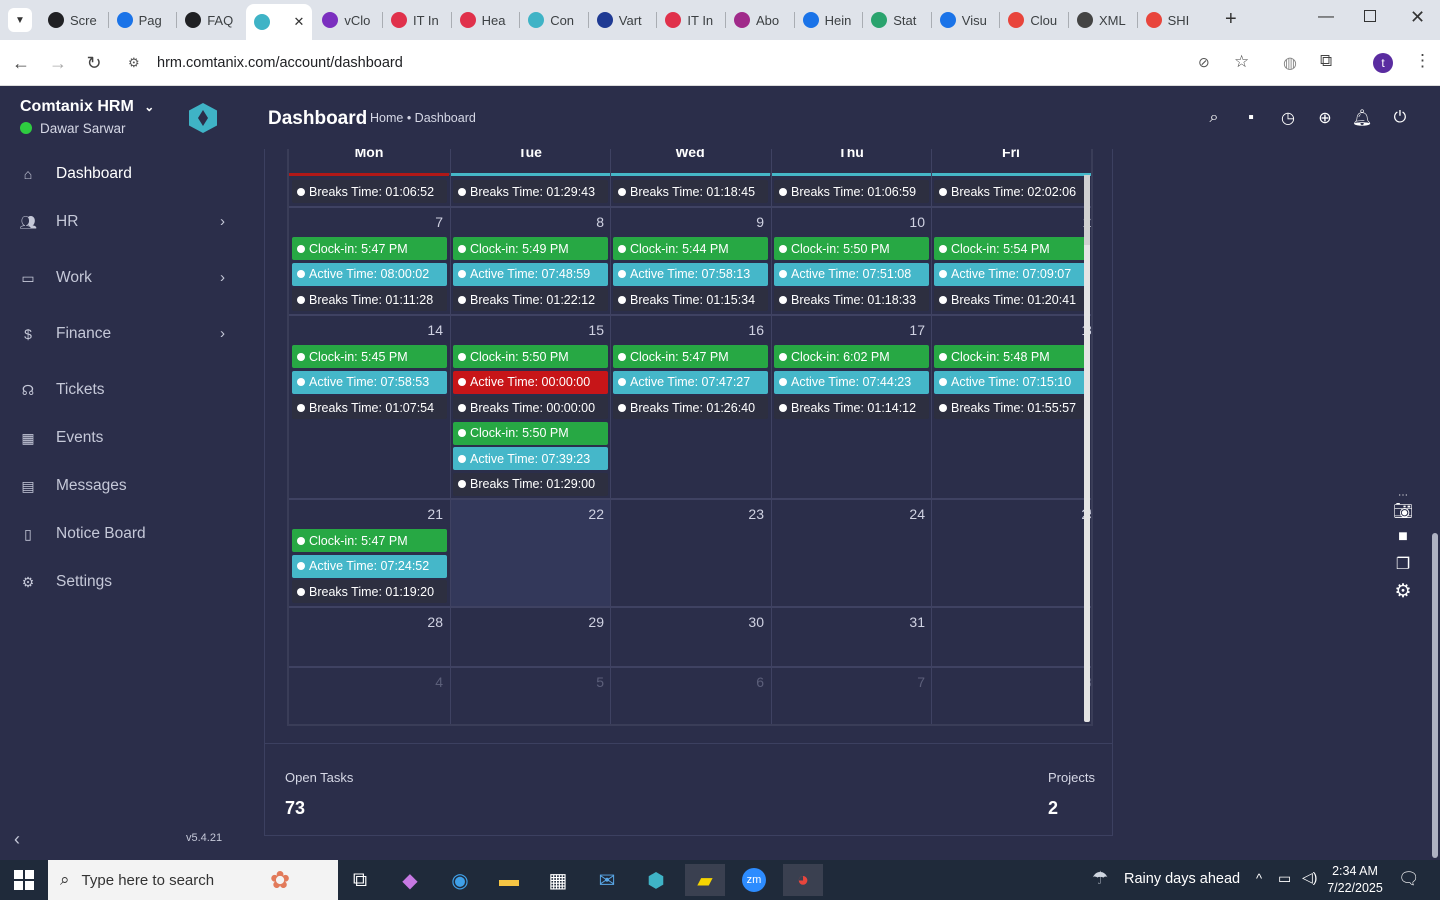 This screenshot has width=1440, height=900. What do you see at coordinates (1011, 382) in the screenshot?
I see `attendance-event: Active Time: 07:15:10` at bounding box center [1011, 382].